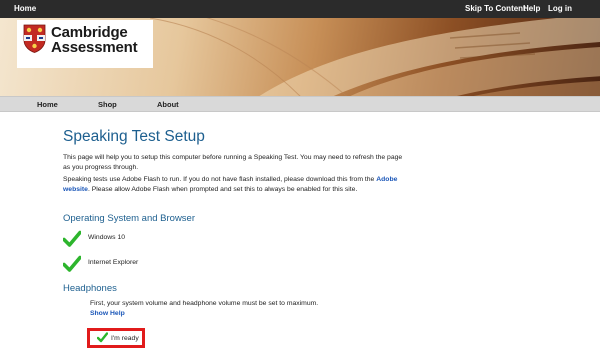 The height and width of the screenshot is (364, 600). What do you see at coordinates (107, 104) in the screenshot?
I see `nav-shop-link: Shop` at bounding box center [107, 104].